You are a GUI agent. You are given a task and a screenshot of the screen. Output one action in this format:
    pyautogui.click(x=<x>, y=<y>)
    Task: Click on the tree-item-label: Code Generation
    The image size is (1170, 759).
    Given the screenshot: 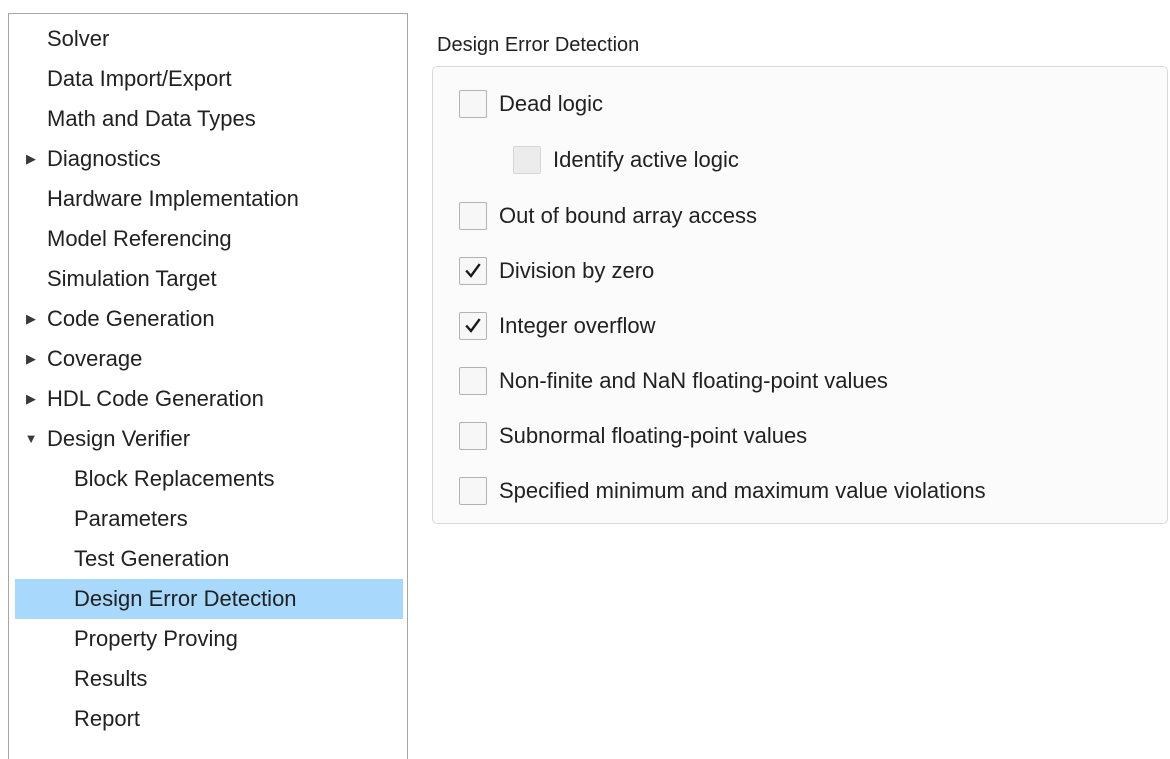 What is the action you would take?
    pyautogui.click(x=131, y=318)
    